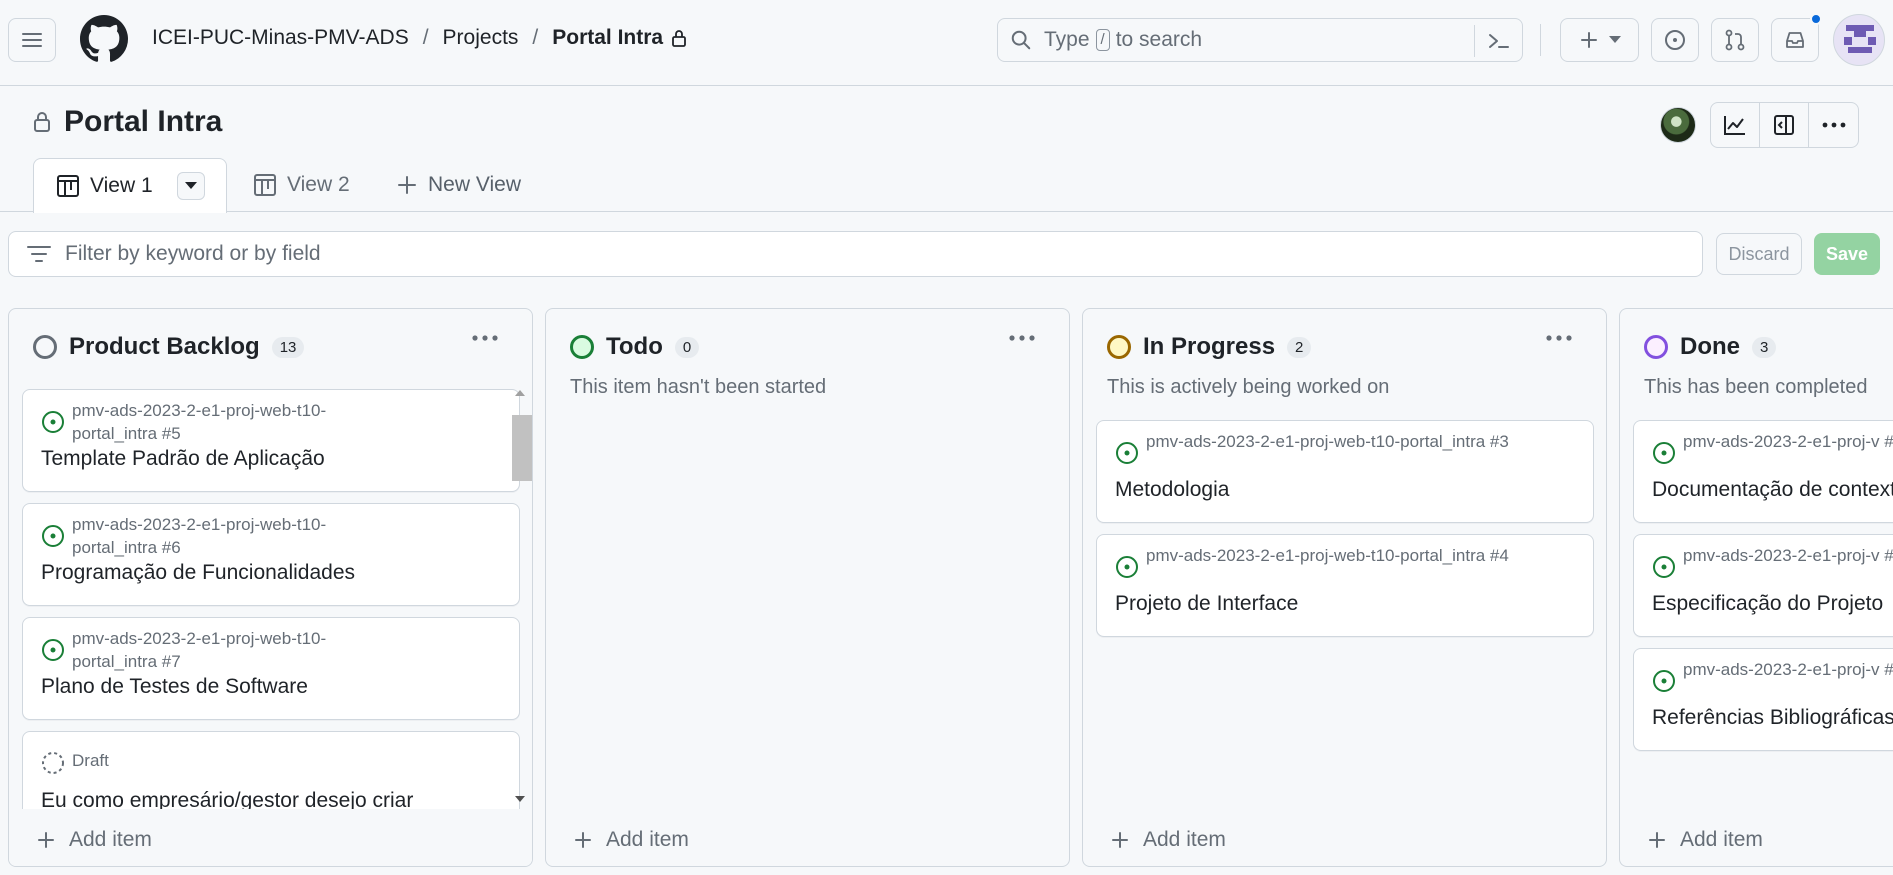  What do you see at coordinates (855, 254) in the screenshot?
I see `filter-input: Filter by keyword or by field` at bounding box center [855, 254].